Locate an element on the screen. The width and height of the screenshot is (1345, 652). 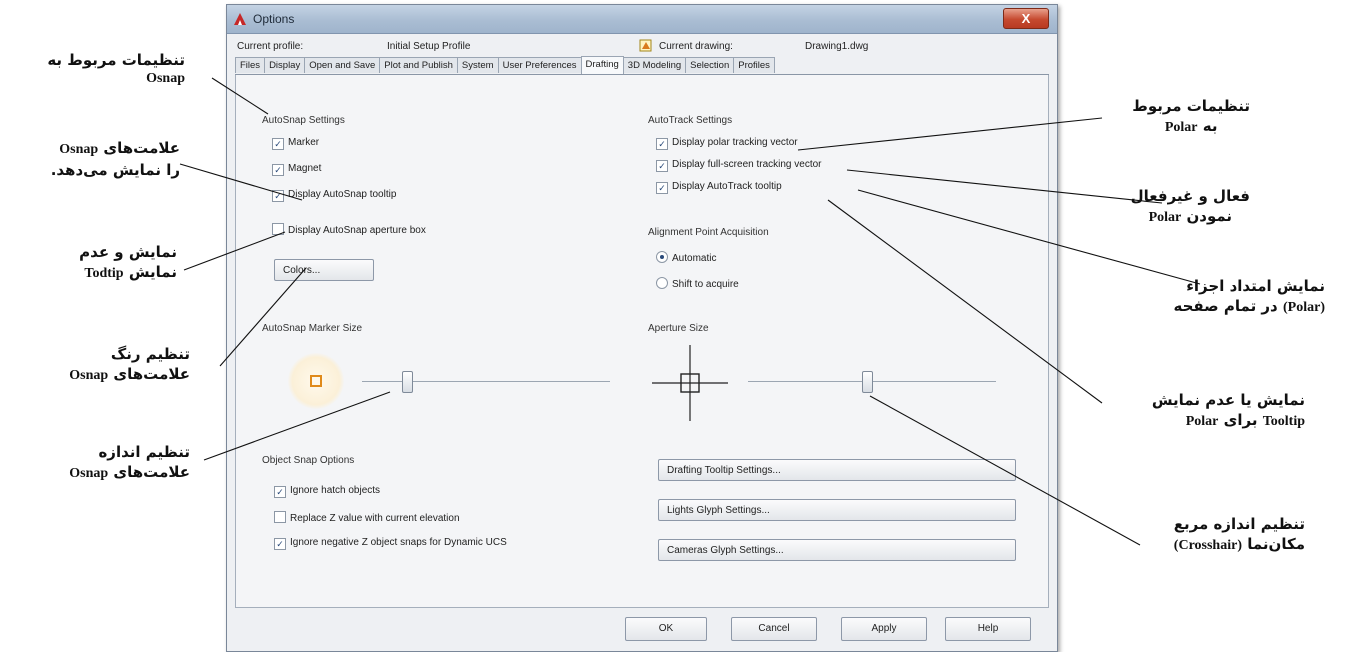
annotation-text: (Polar) is located at coordinates (1304, 308).